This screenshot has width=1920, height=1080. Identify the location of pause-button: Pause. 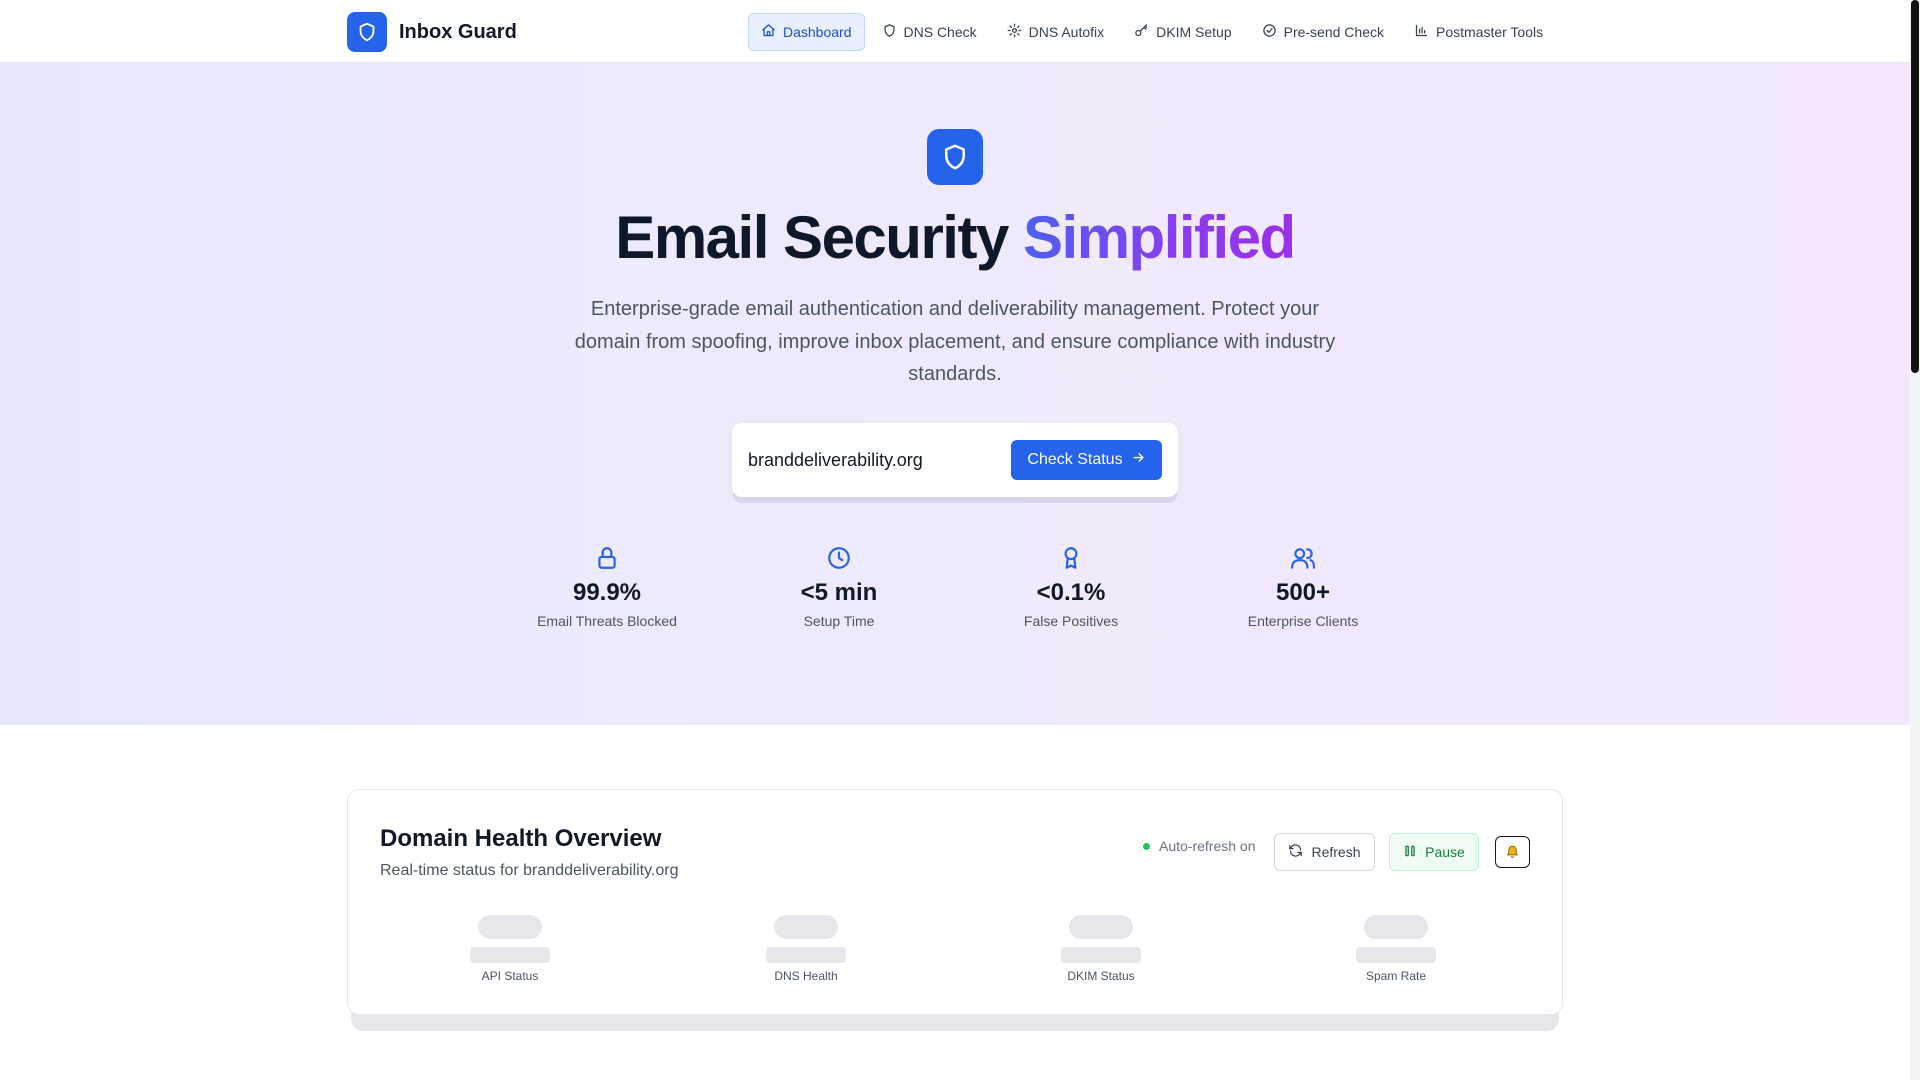
(1434, 852).